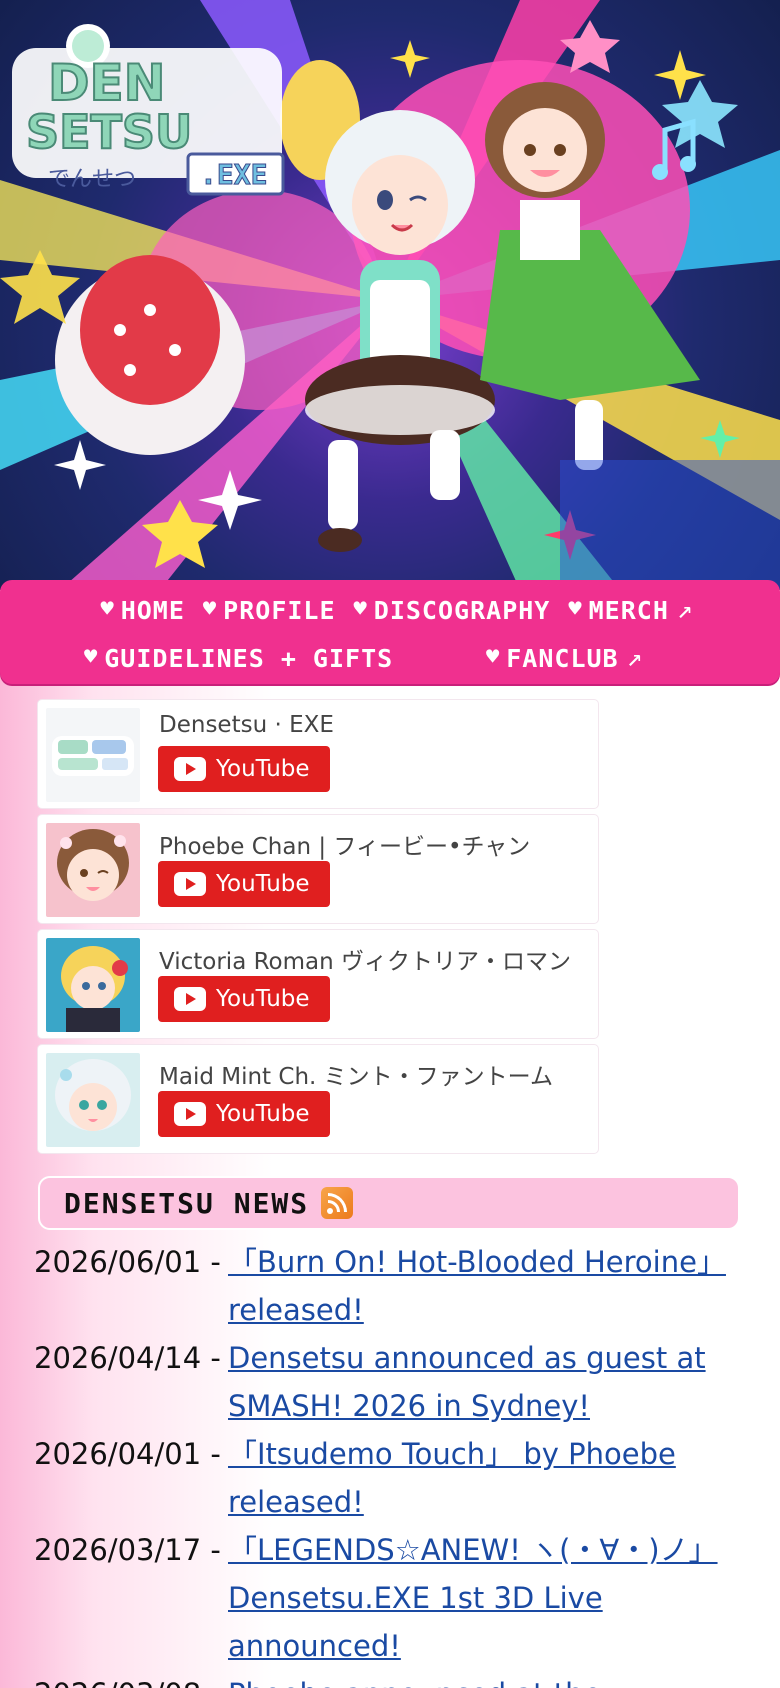 The height and width of the screenshot is (1688, 780). What do you see at coordinates (131, 1679) in the screenshot?
I see `news-date: 2026/03/08 -` at bounding box center [131, 1679].